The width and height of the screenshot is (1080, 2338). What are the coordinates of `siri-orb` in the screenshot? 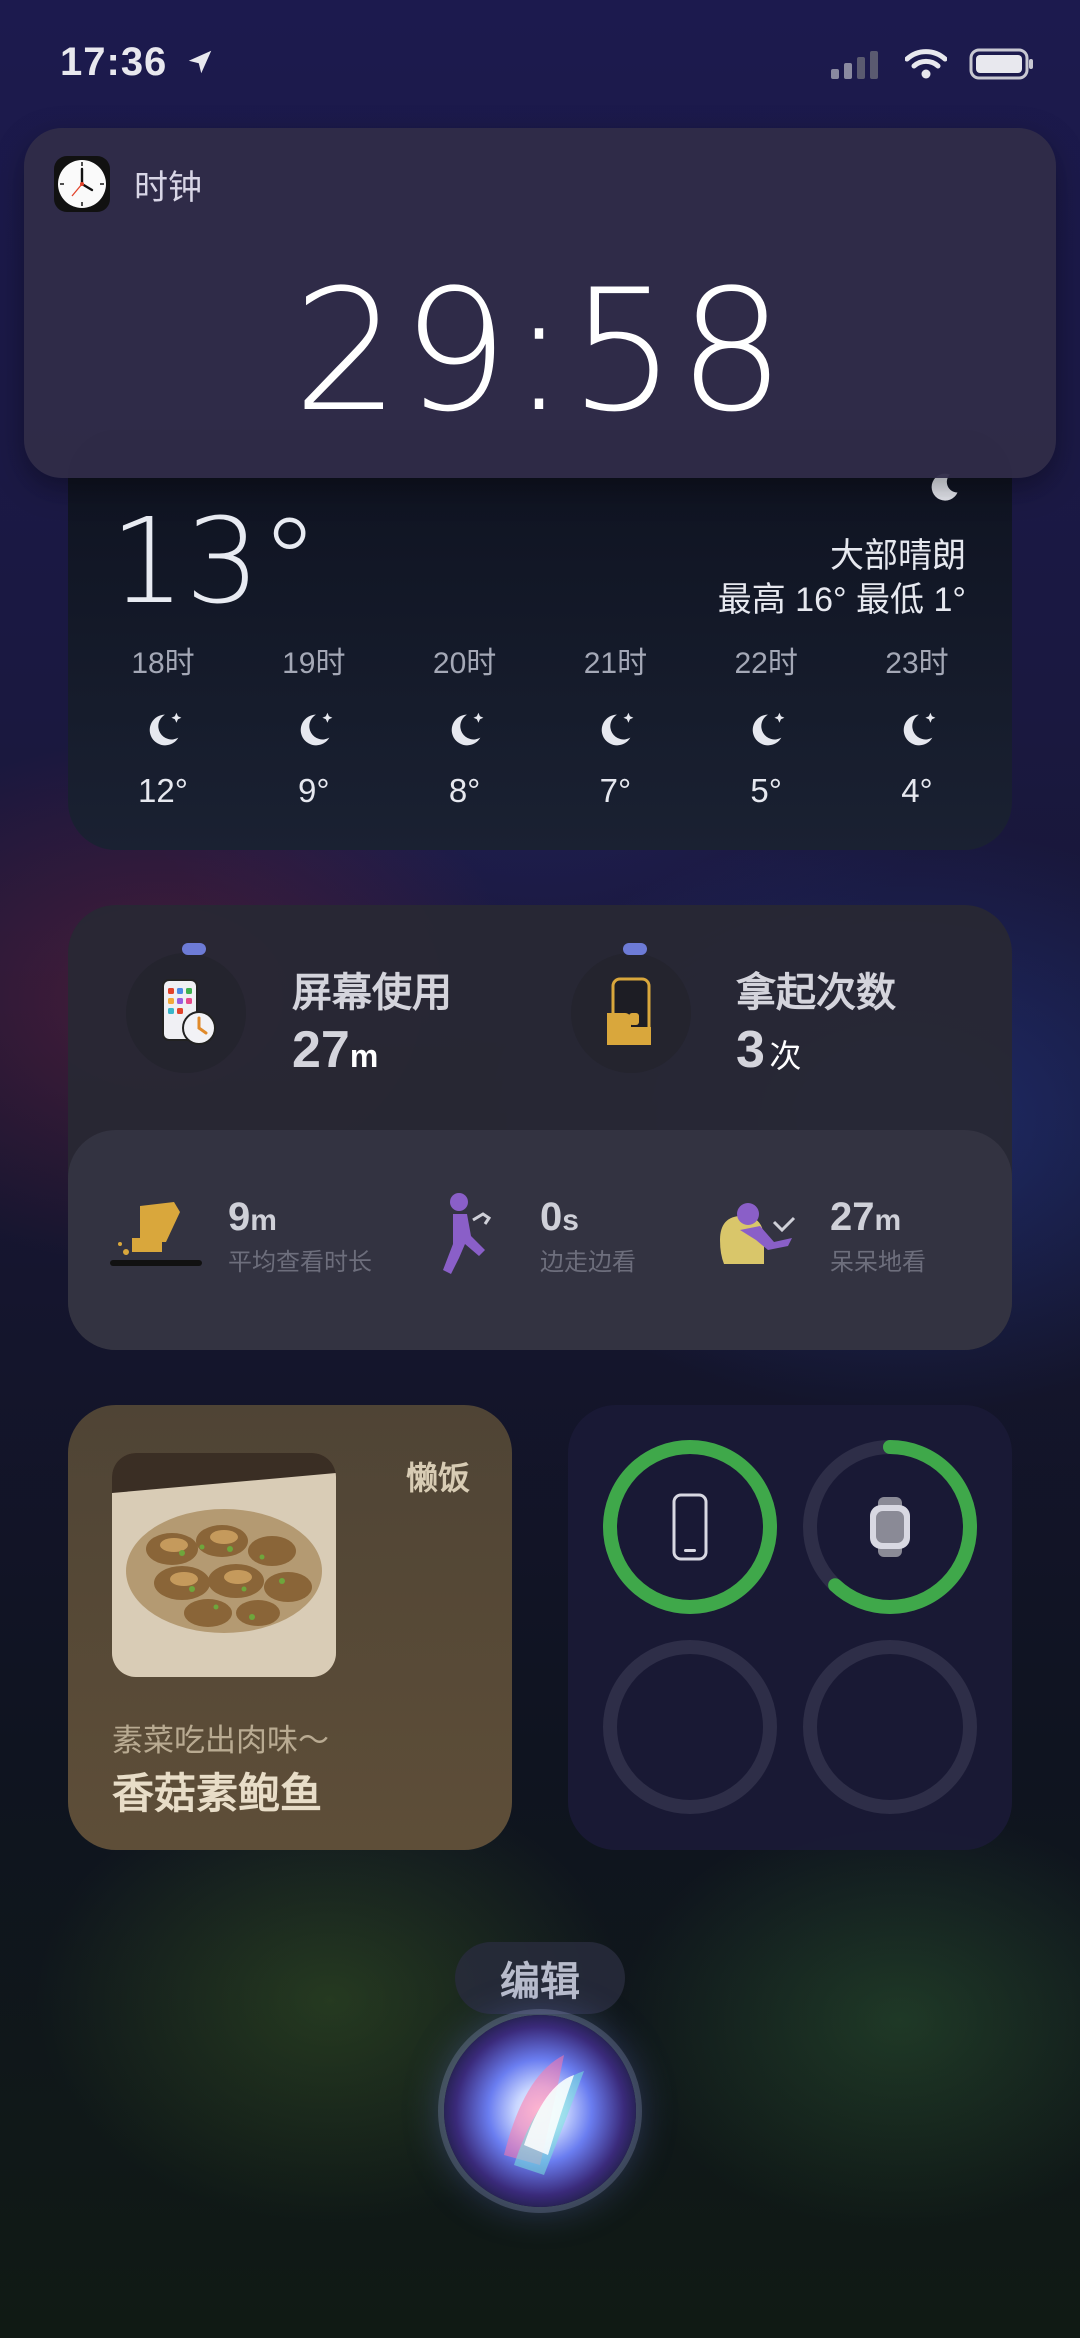 It's located at (540, 2111).